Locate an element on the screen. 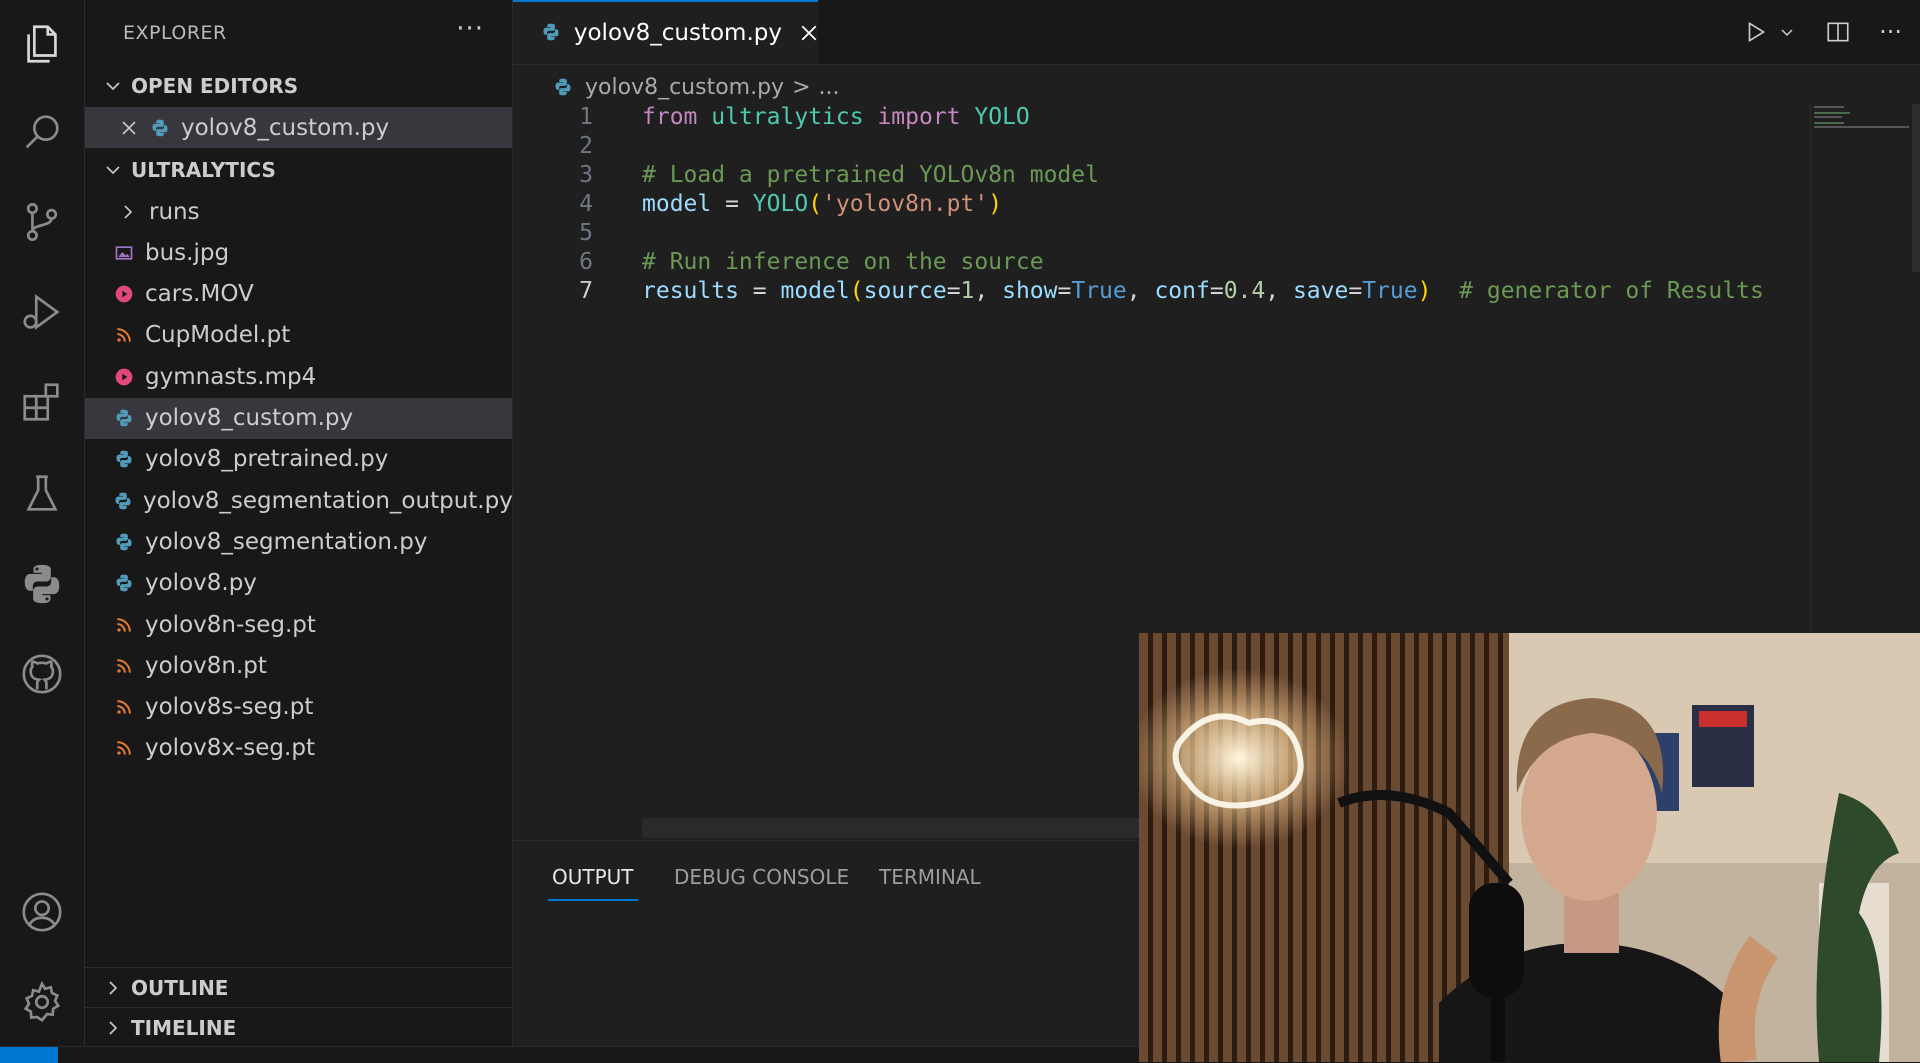  tab-terminal: TERMINAL is located at coordinates (930, 877).